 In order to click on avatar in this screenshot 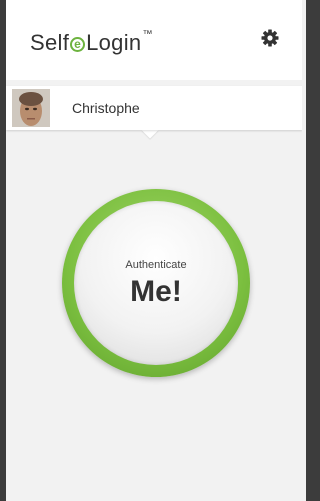, I will do `click(31, 108)`.